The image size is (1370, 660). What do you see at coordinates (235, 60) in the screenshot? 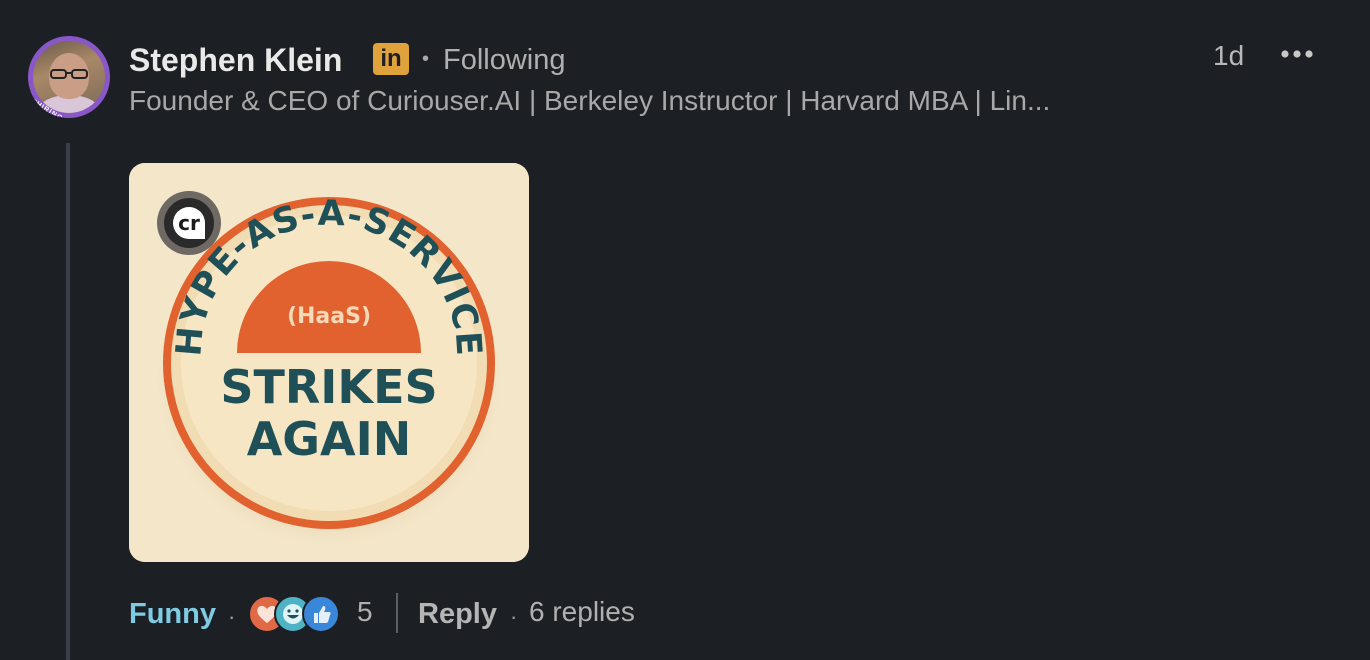
I see `author-name: Stephen Klein` at bounding box center [235, 60].